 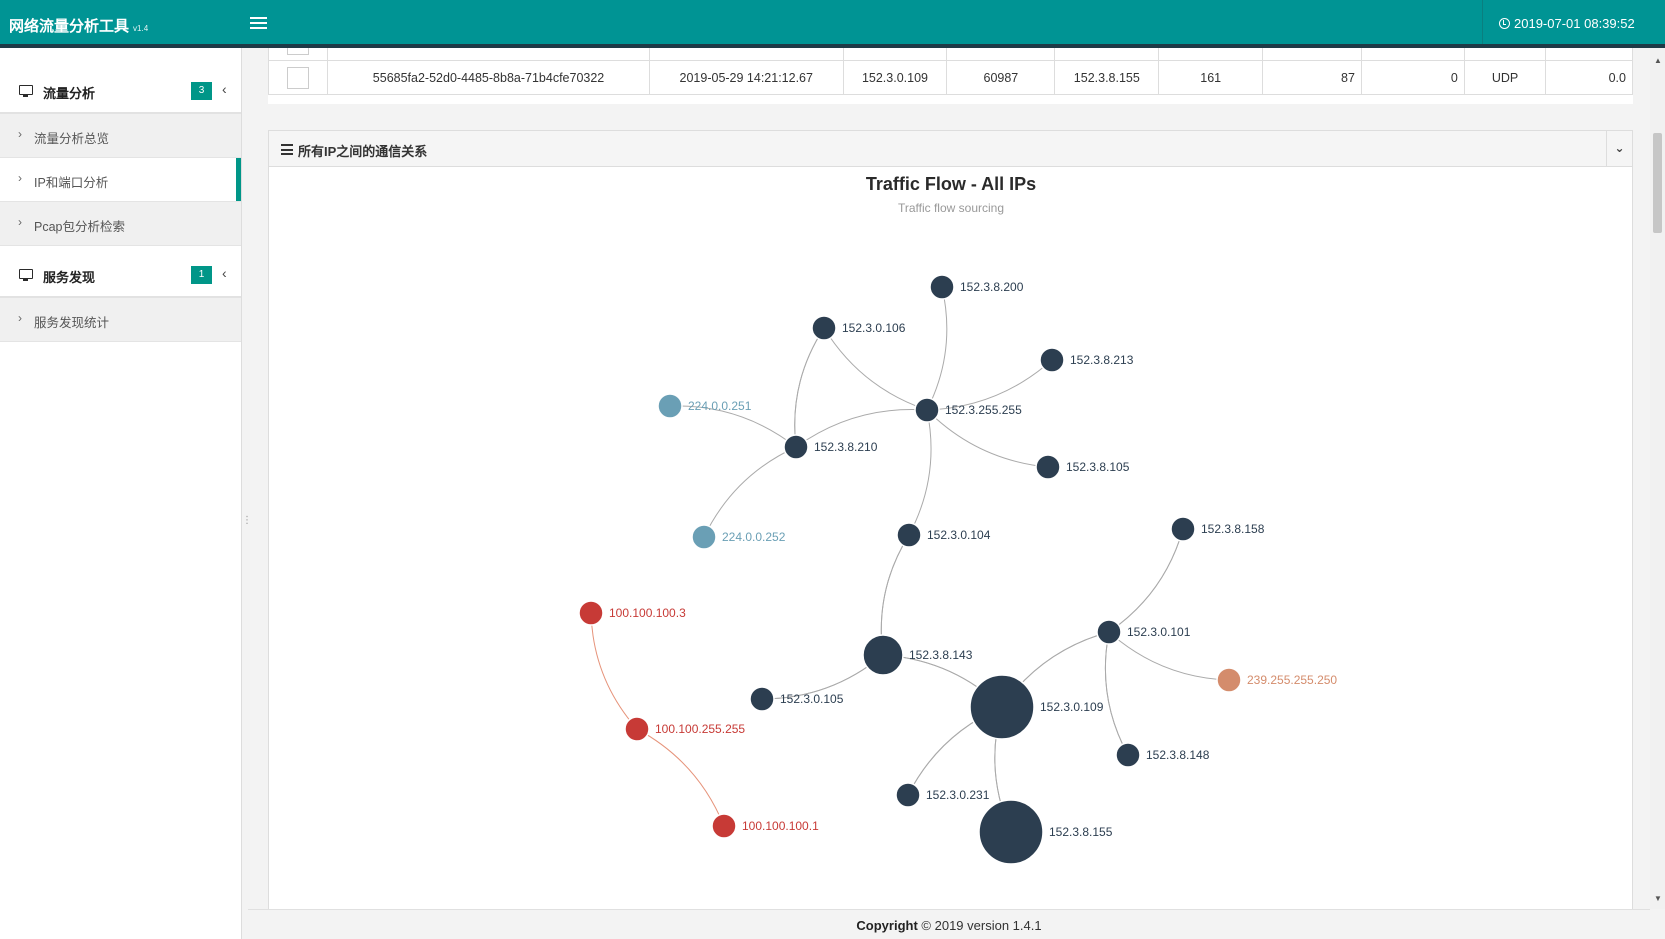 What do you see at coordinates (120, 272) in the screenshot?
I see `sidebar-group-service-discovery: 服务发现 1 ‹` at bounding box center [120, 272].